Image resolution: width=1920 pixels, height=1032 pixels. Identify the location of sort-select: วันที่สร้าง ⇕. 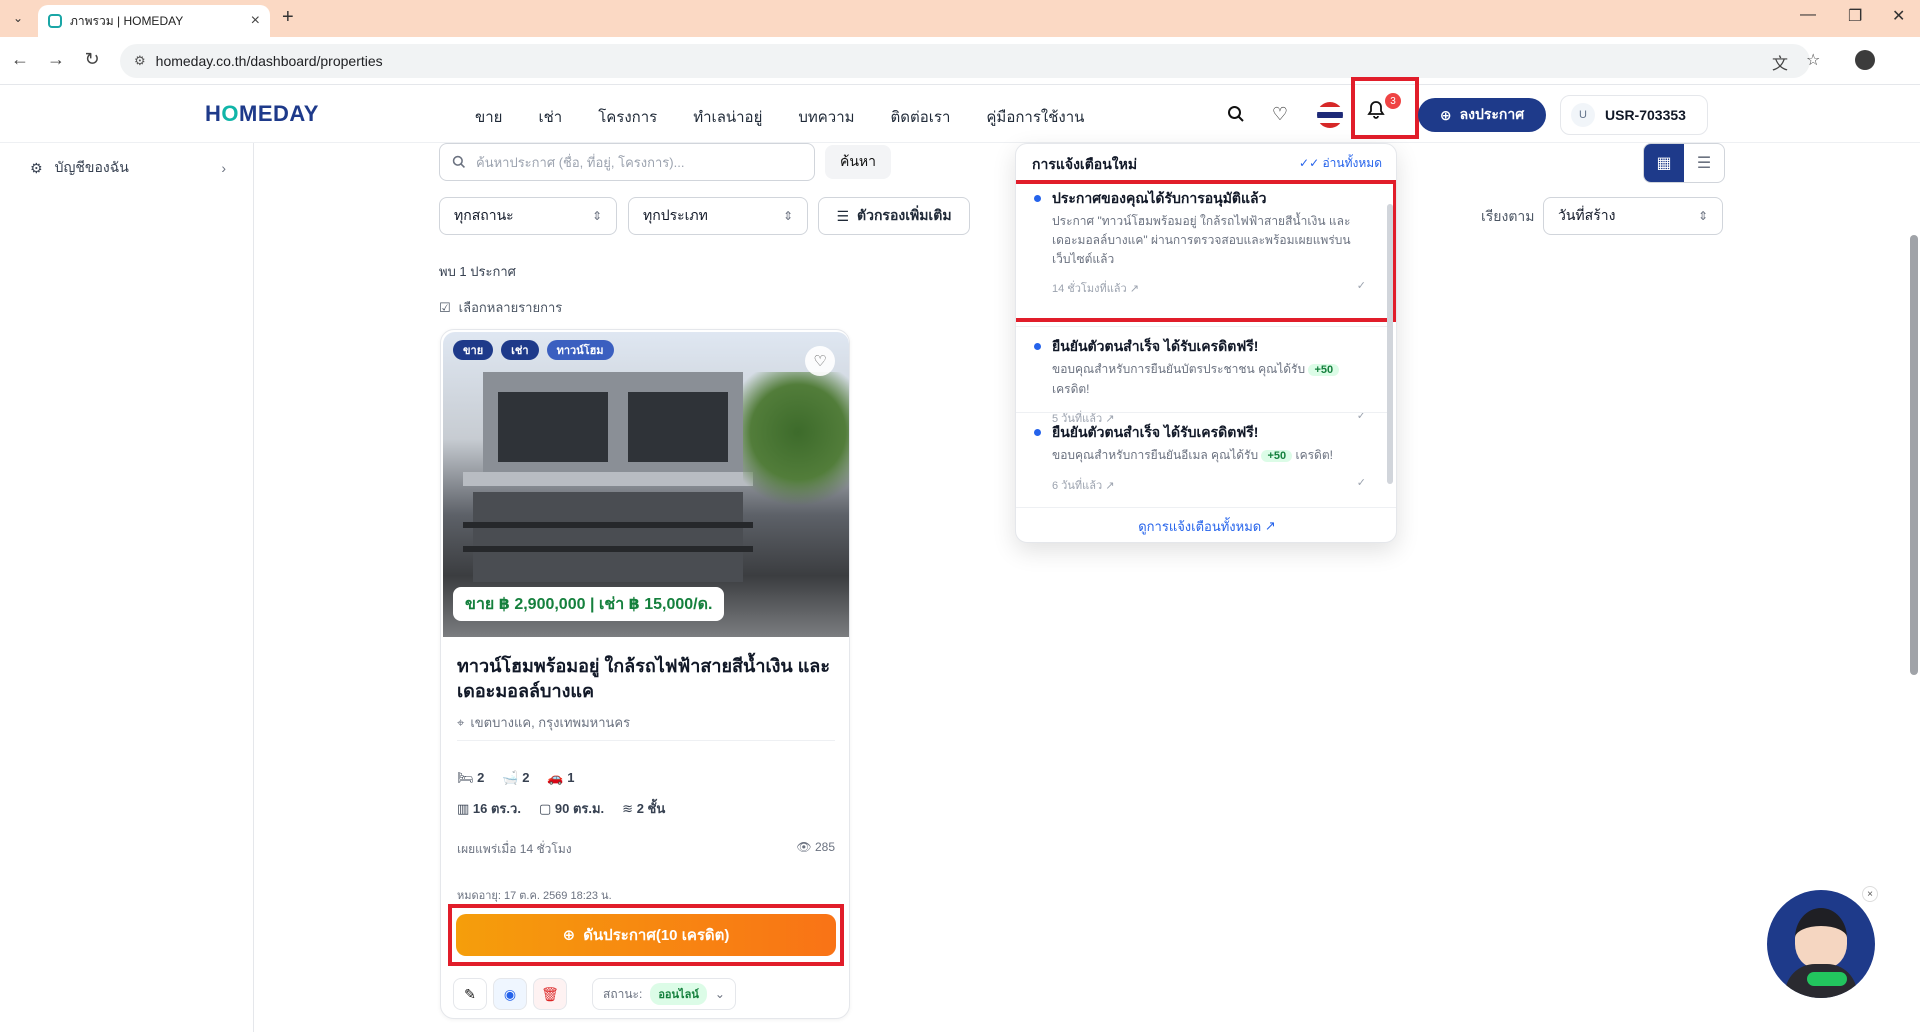
(1633, 216).